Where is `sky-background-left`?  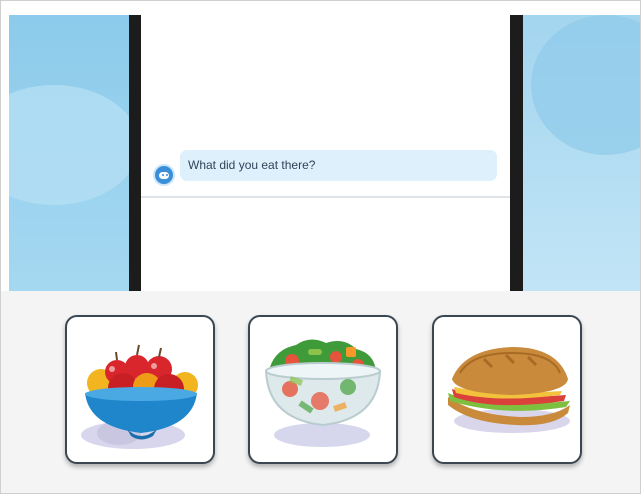
sky-background-left is located at coordinates (74, 153).